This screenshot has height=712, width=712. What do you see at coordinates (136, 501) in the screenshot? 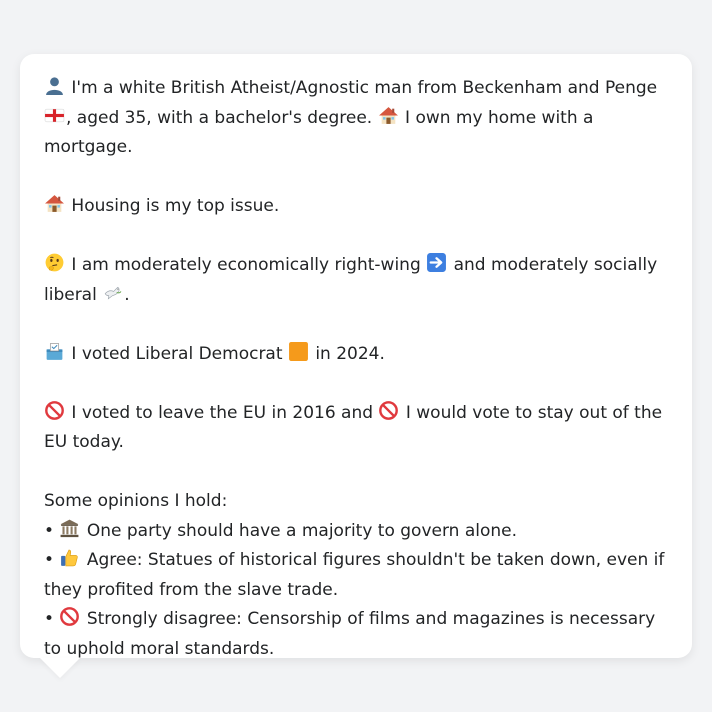
I see `opinions-heading: Some opinions I hold:` at bounding box center [136, 501].